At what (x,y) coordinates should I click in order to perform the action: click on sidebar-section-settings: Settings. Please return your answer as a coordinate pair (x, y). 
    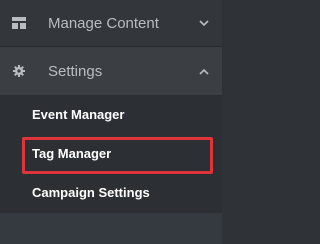
    Looking at the image, I should click on (111, 71).